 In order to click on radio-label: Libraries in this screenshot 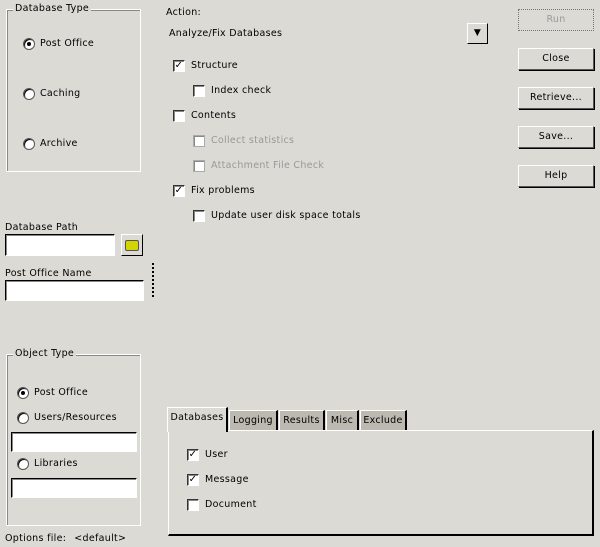, I will do `click(56, 463)`.